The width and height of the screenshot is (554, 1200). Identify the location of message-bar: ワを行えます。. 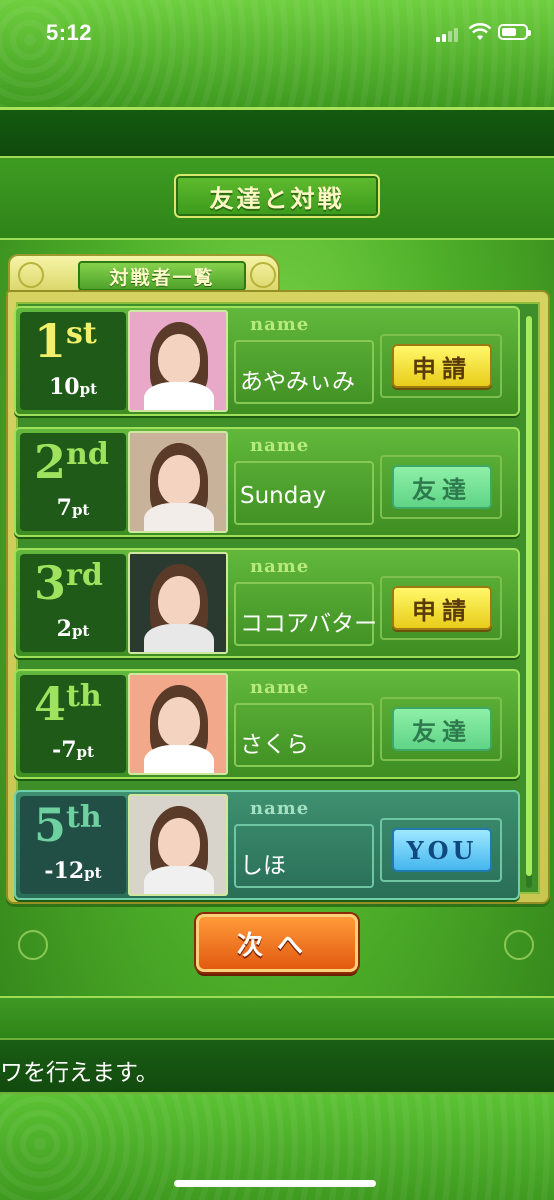
(277, 1066).